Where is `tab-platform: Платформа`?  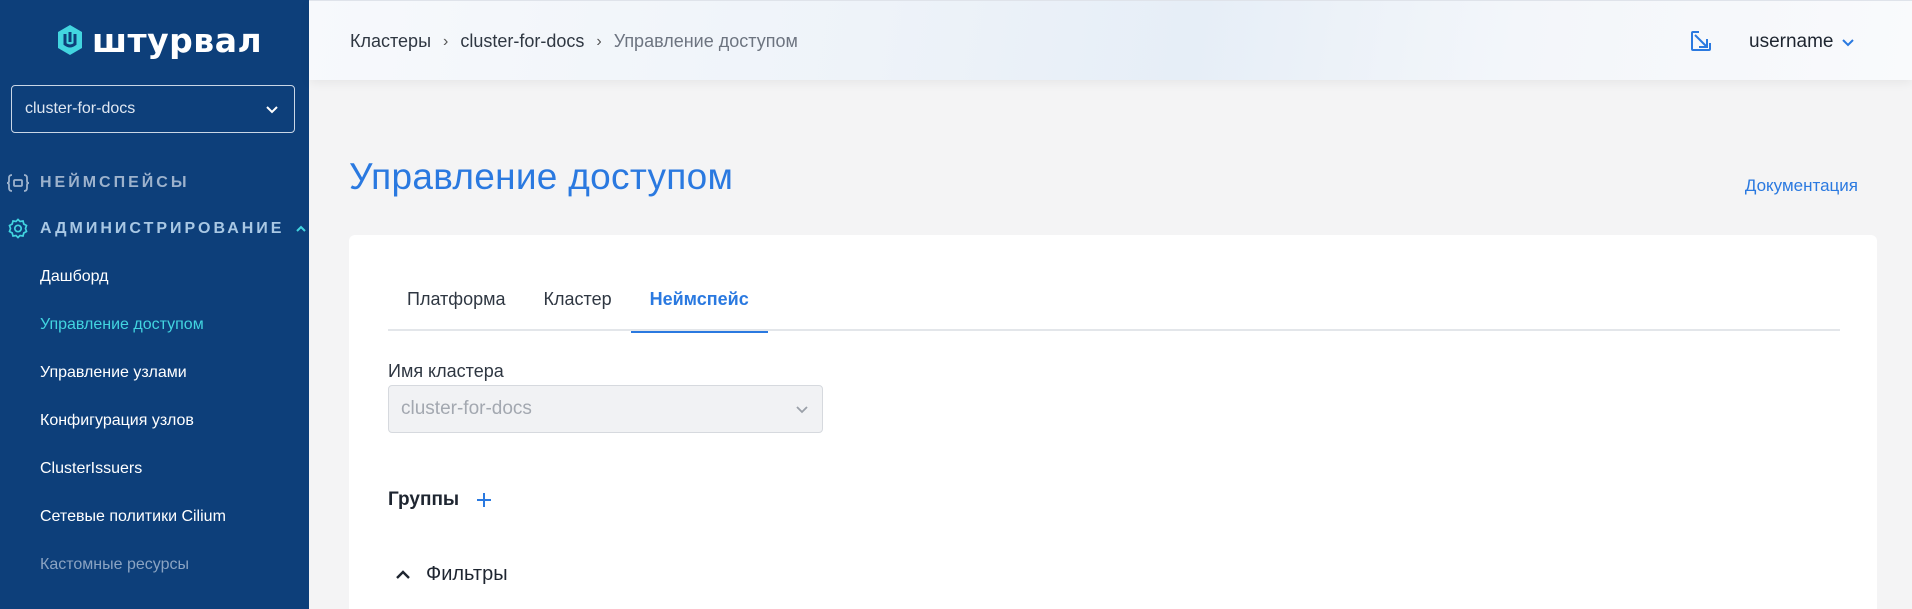
tab-platform: Платформа is located at coordinates (456, 307).